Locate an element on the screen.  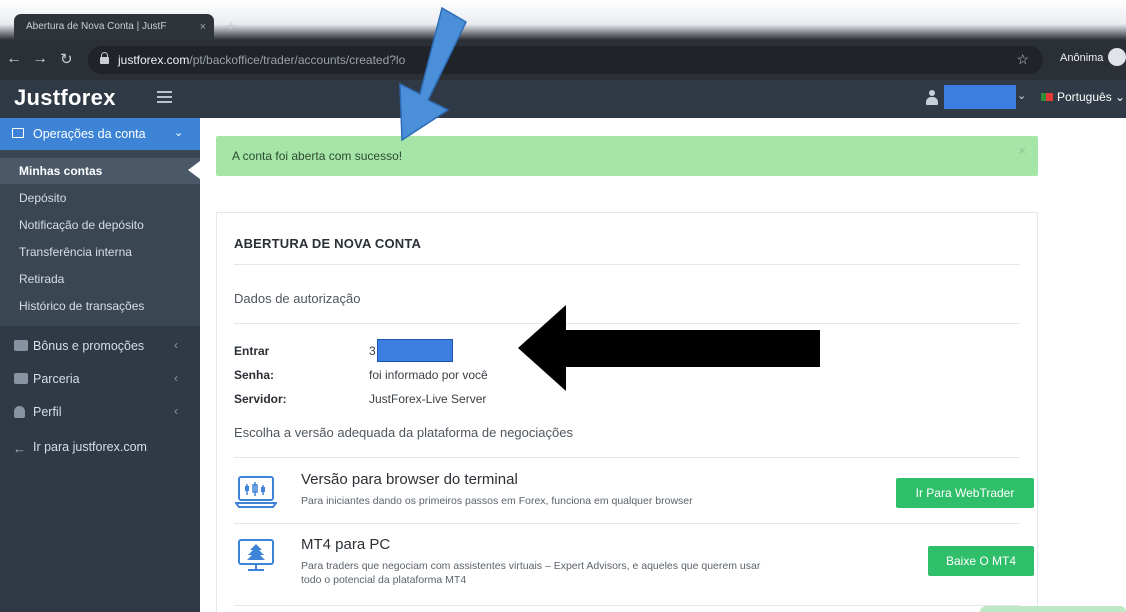
justforex-logo: Justforex is located at coordinates (65, 98).